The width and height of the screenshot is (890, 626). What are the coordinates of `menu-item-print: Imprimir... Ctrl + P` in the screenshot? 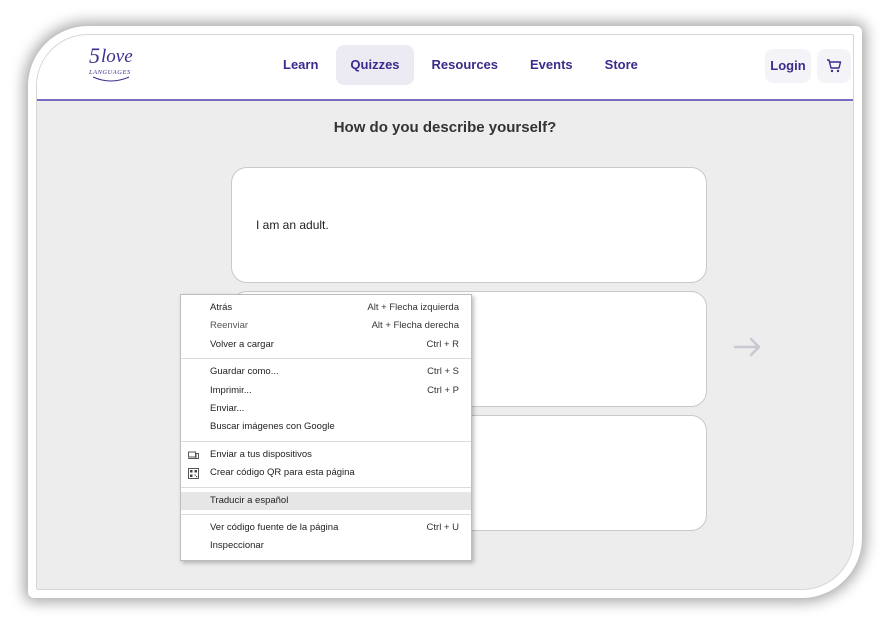 It's located at (326, 391).